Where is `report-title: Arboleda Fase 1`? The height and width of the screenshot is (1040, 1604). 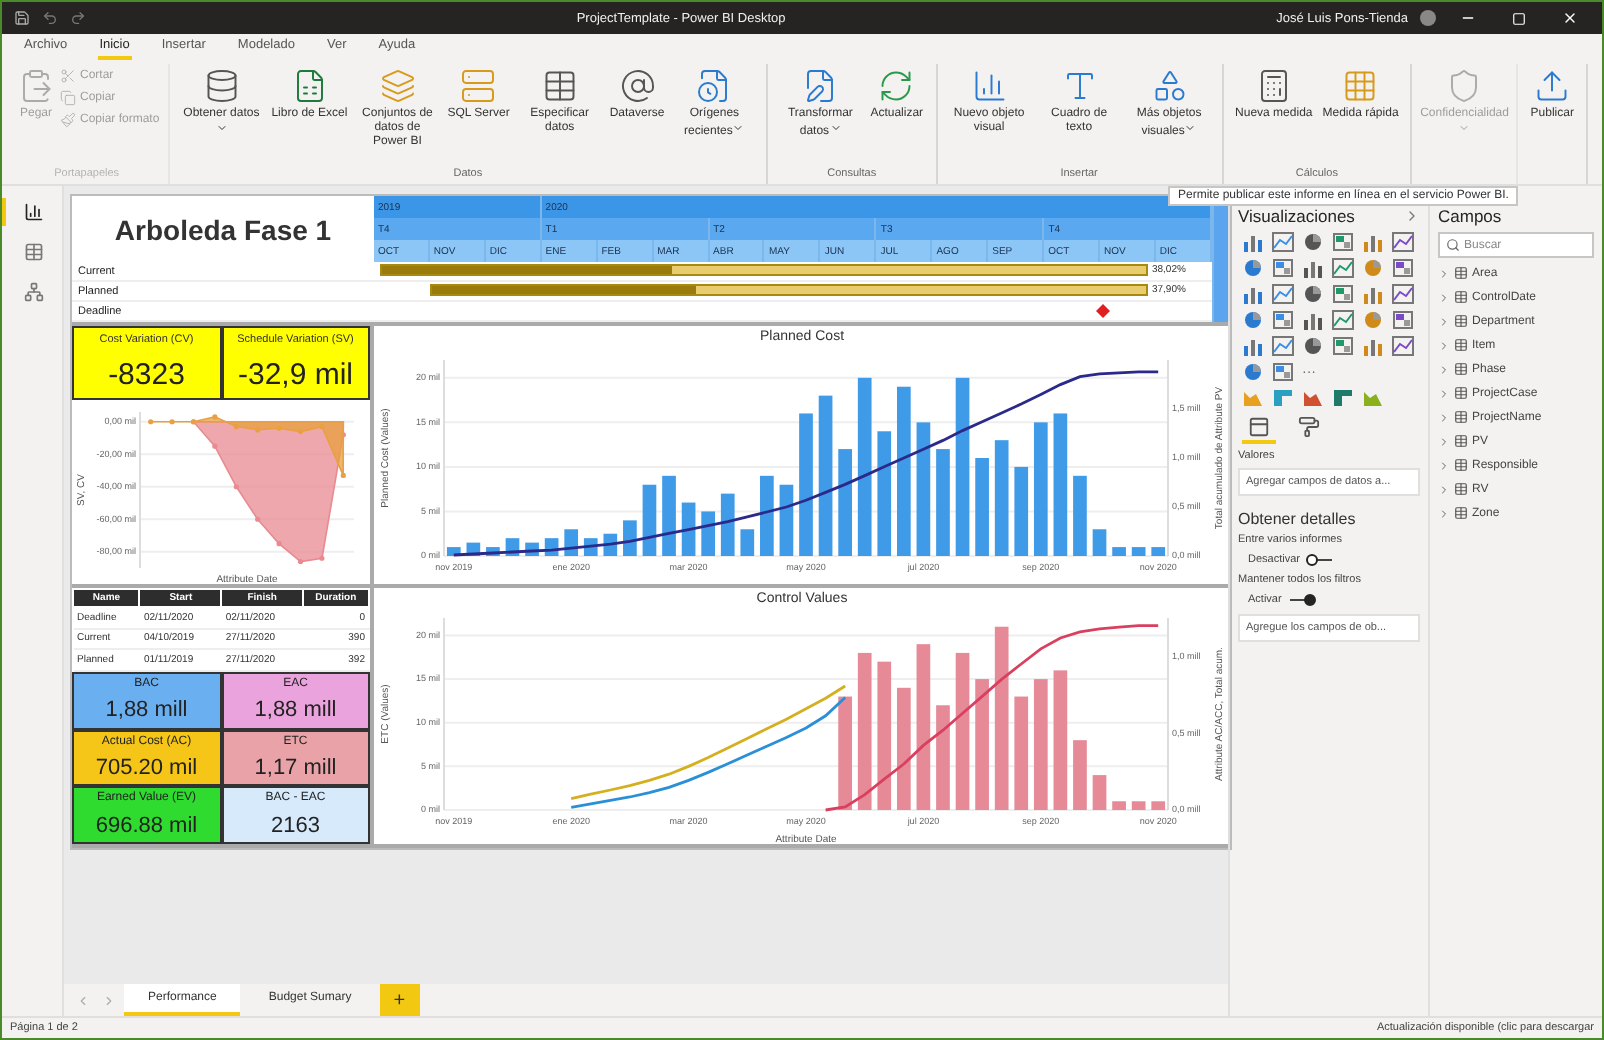 report-title: Arboleda Fase 1 is located at coordinates (223, 230).